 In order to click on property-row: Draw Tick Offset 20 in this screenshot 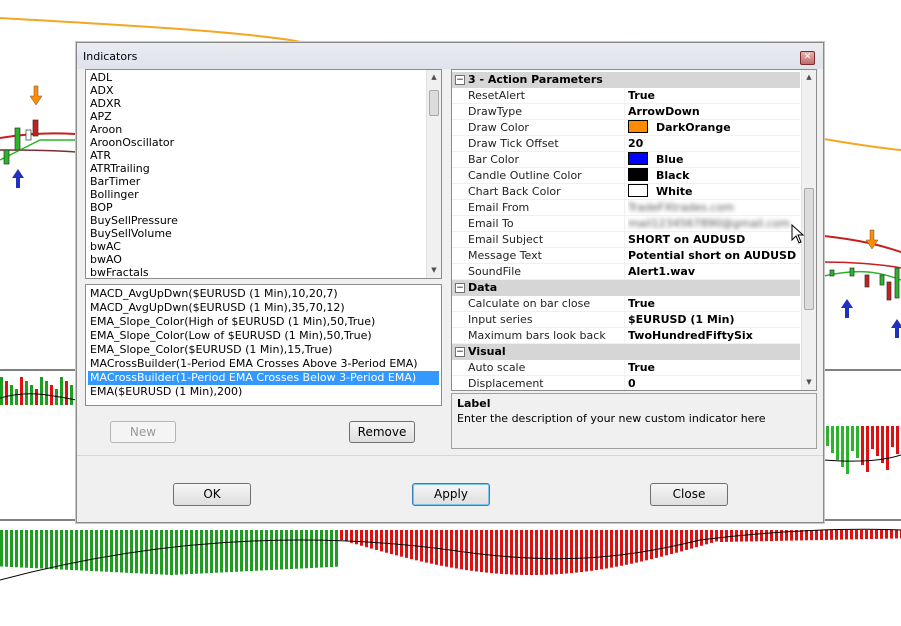, I will do `click(626, 144)`.